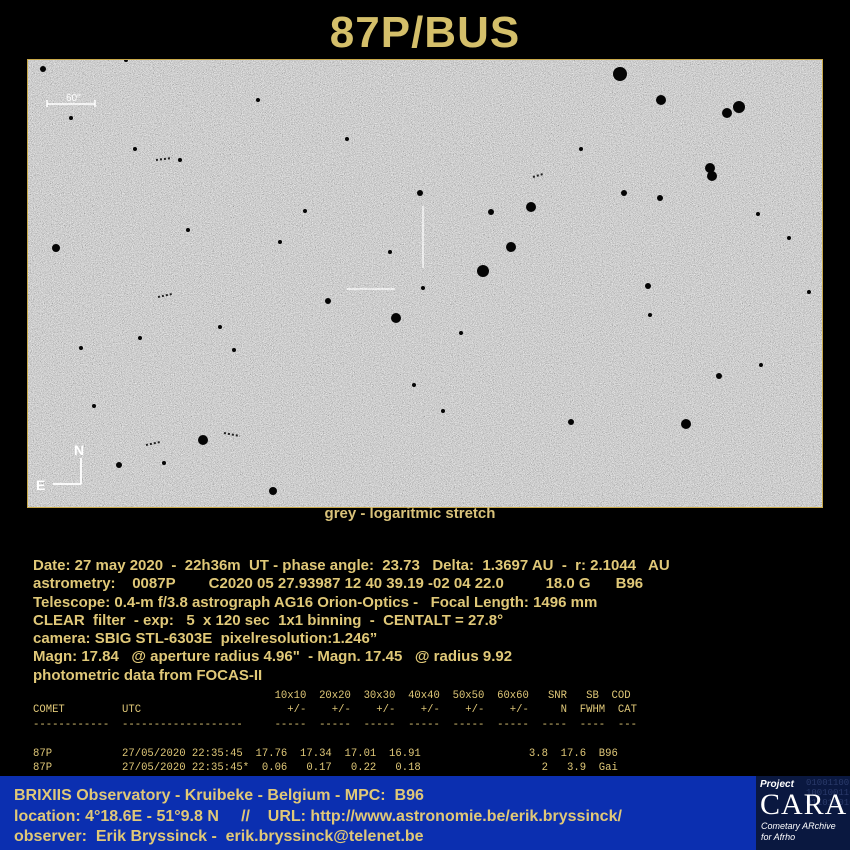 This screenshot has width=850, height=850. What do you see at coordinates (79, 450) in the screenshot?
I see `north-label: N` at bounding box center [79, 450].